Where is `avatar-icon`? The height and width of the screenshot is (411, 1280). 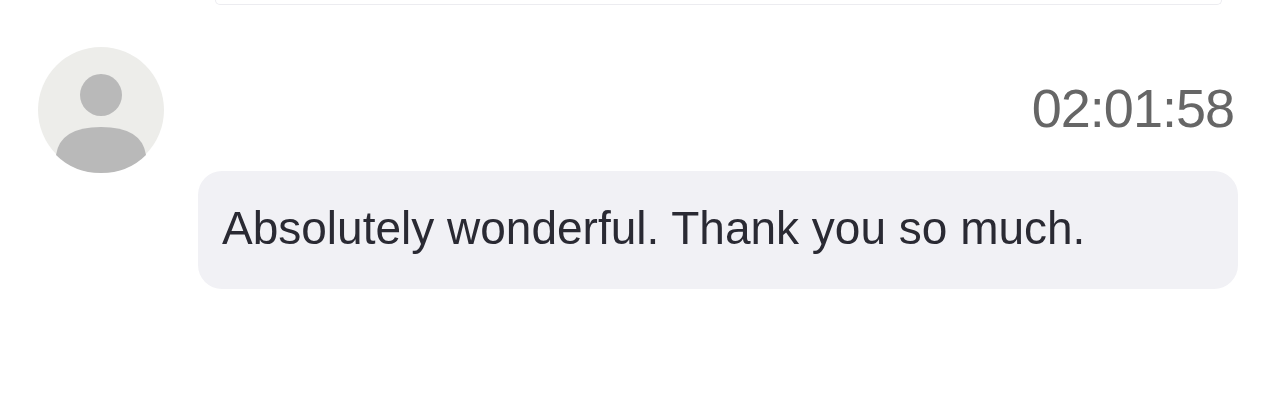 avatar-icon is located at coordinates (101, 110).